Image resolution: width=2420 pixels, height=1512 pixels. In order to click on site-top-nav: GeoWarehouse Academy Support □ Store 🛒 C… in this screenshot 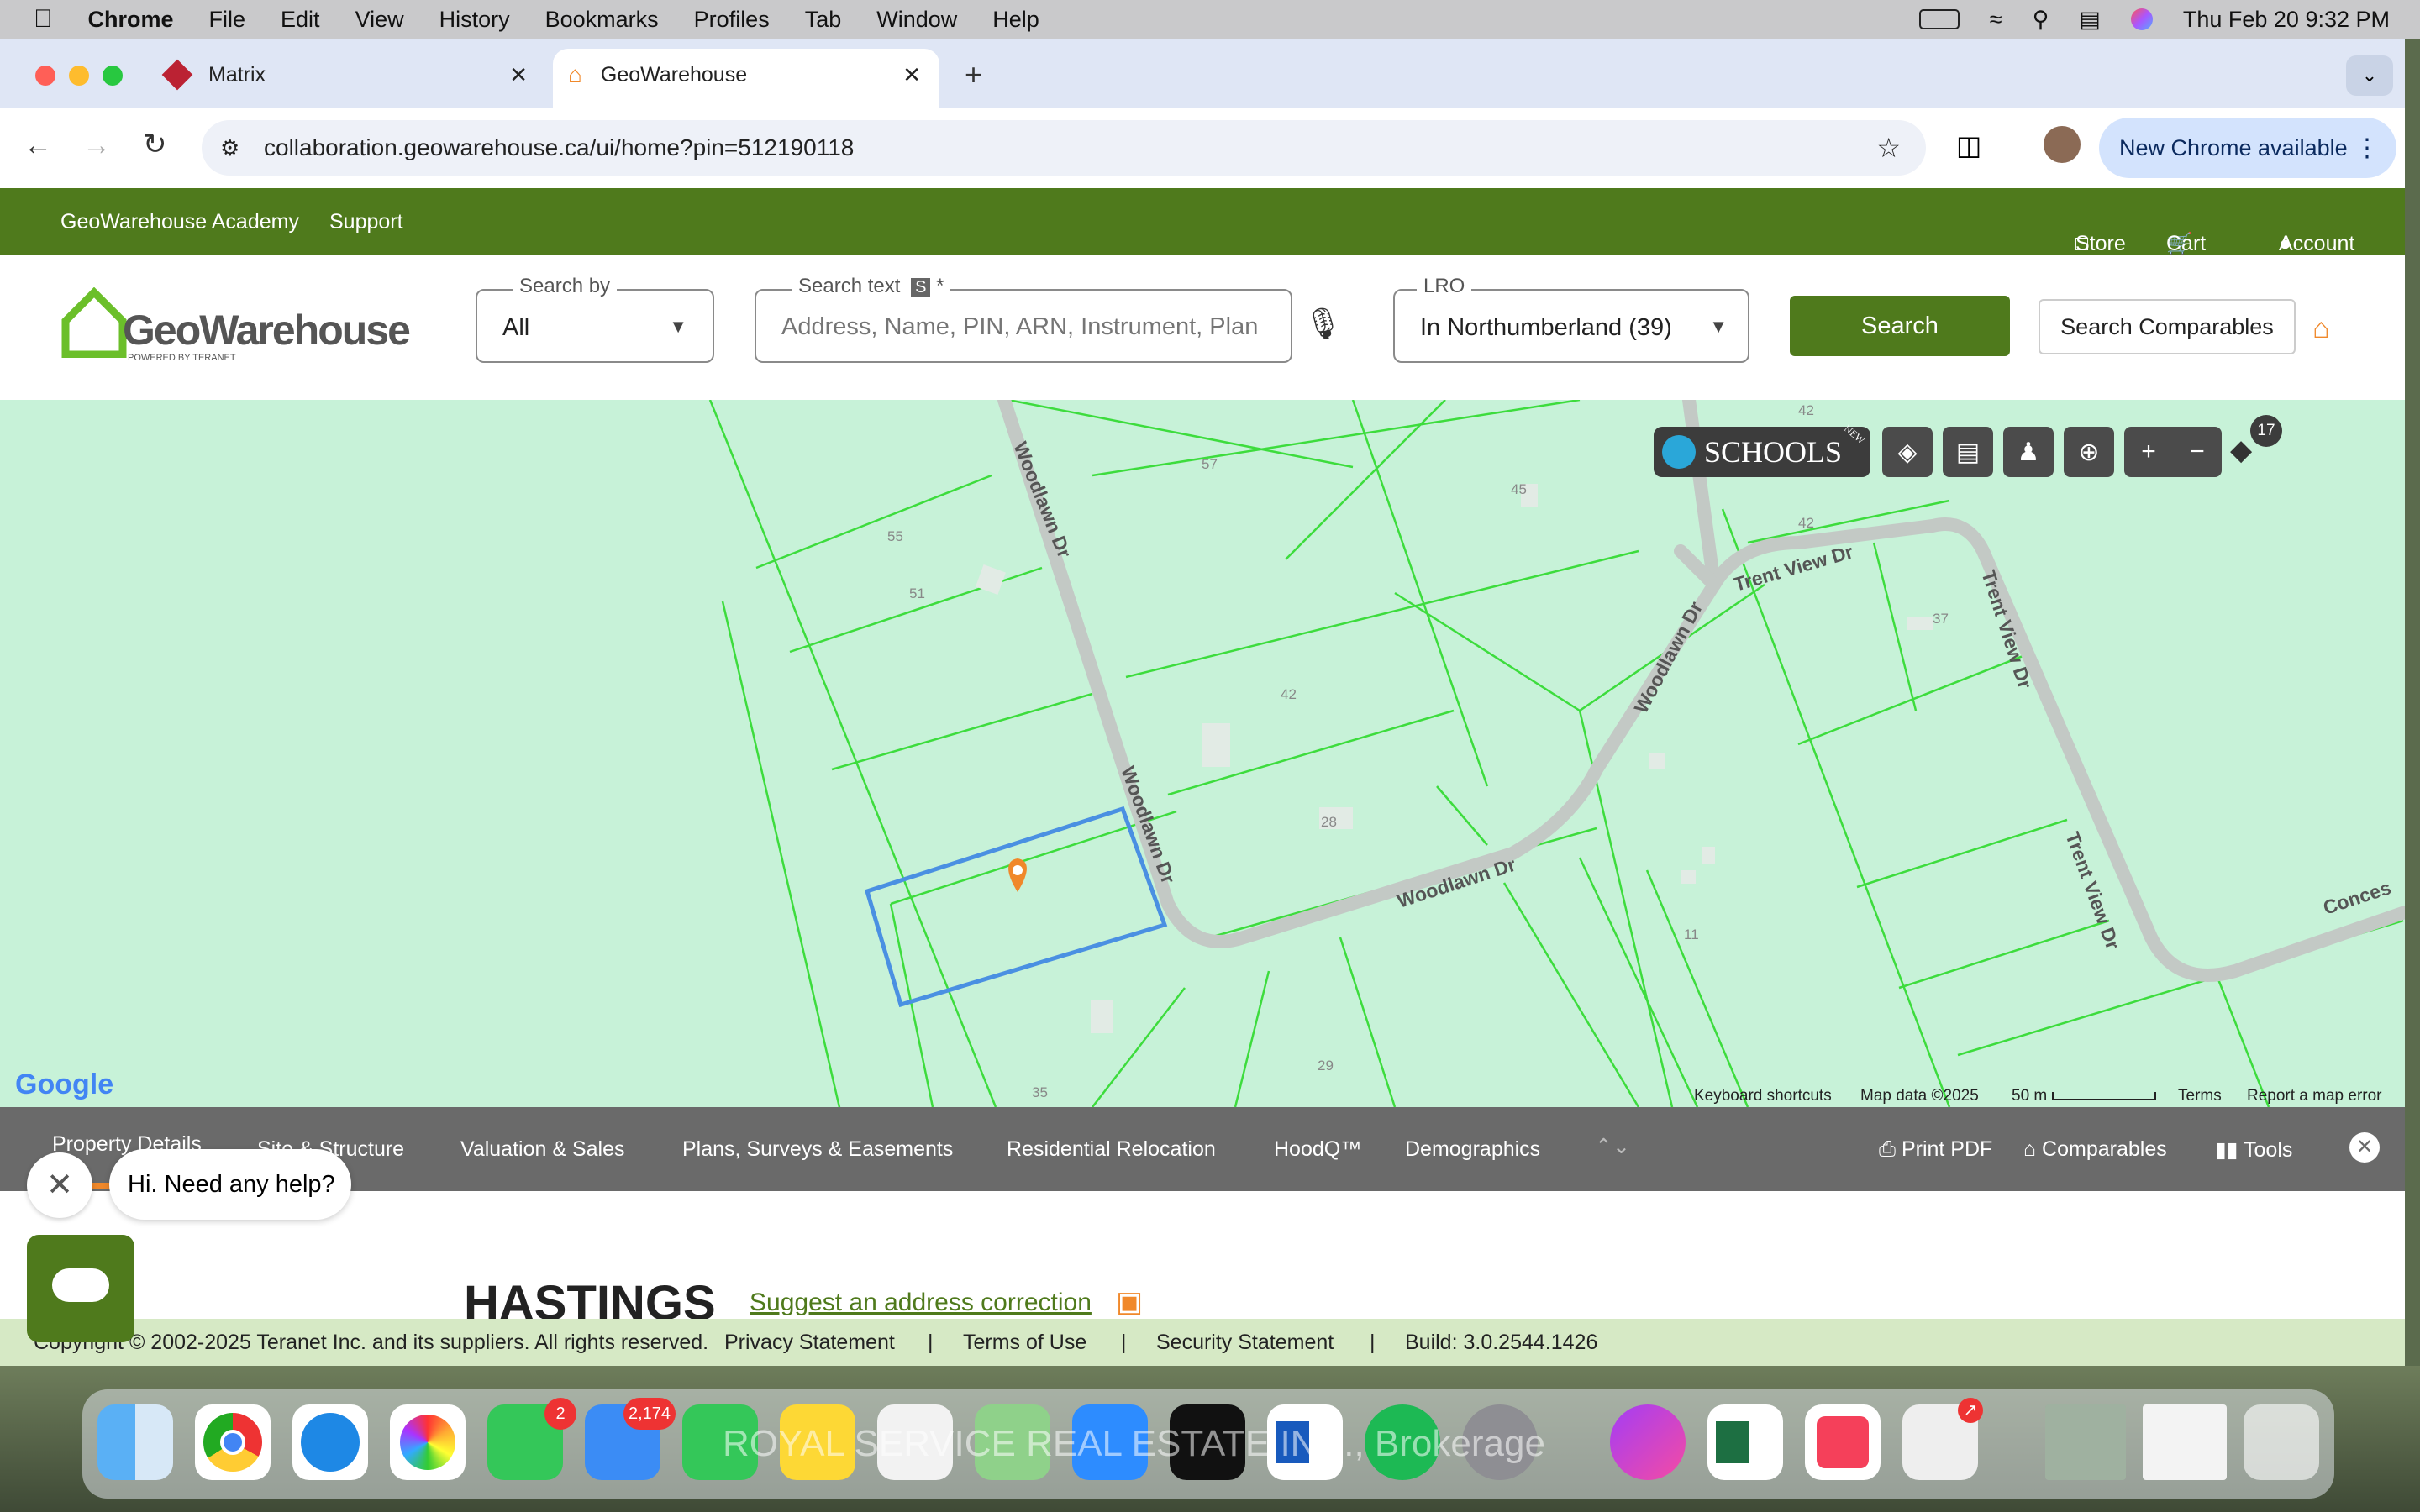, I will do `click(1202, 234)`.